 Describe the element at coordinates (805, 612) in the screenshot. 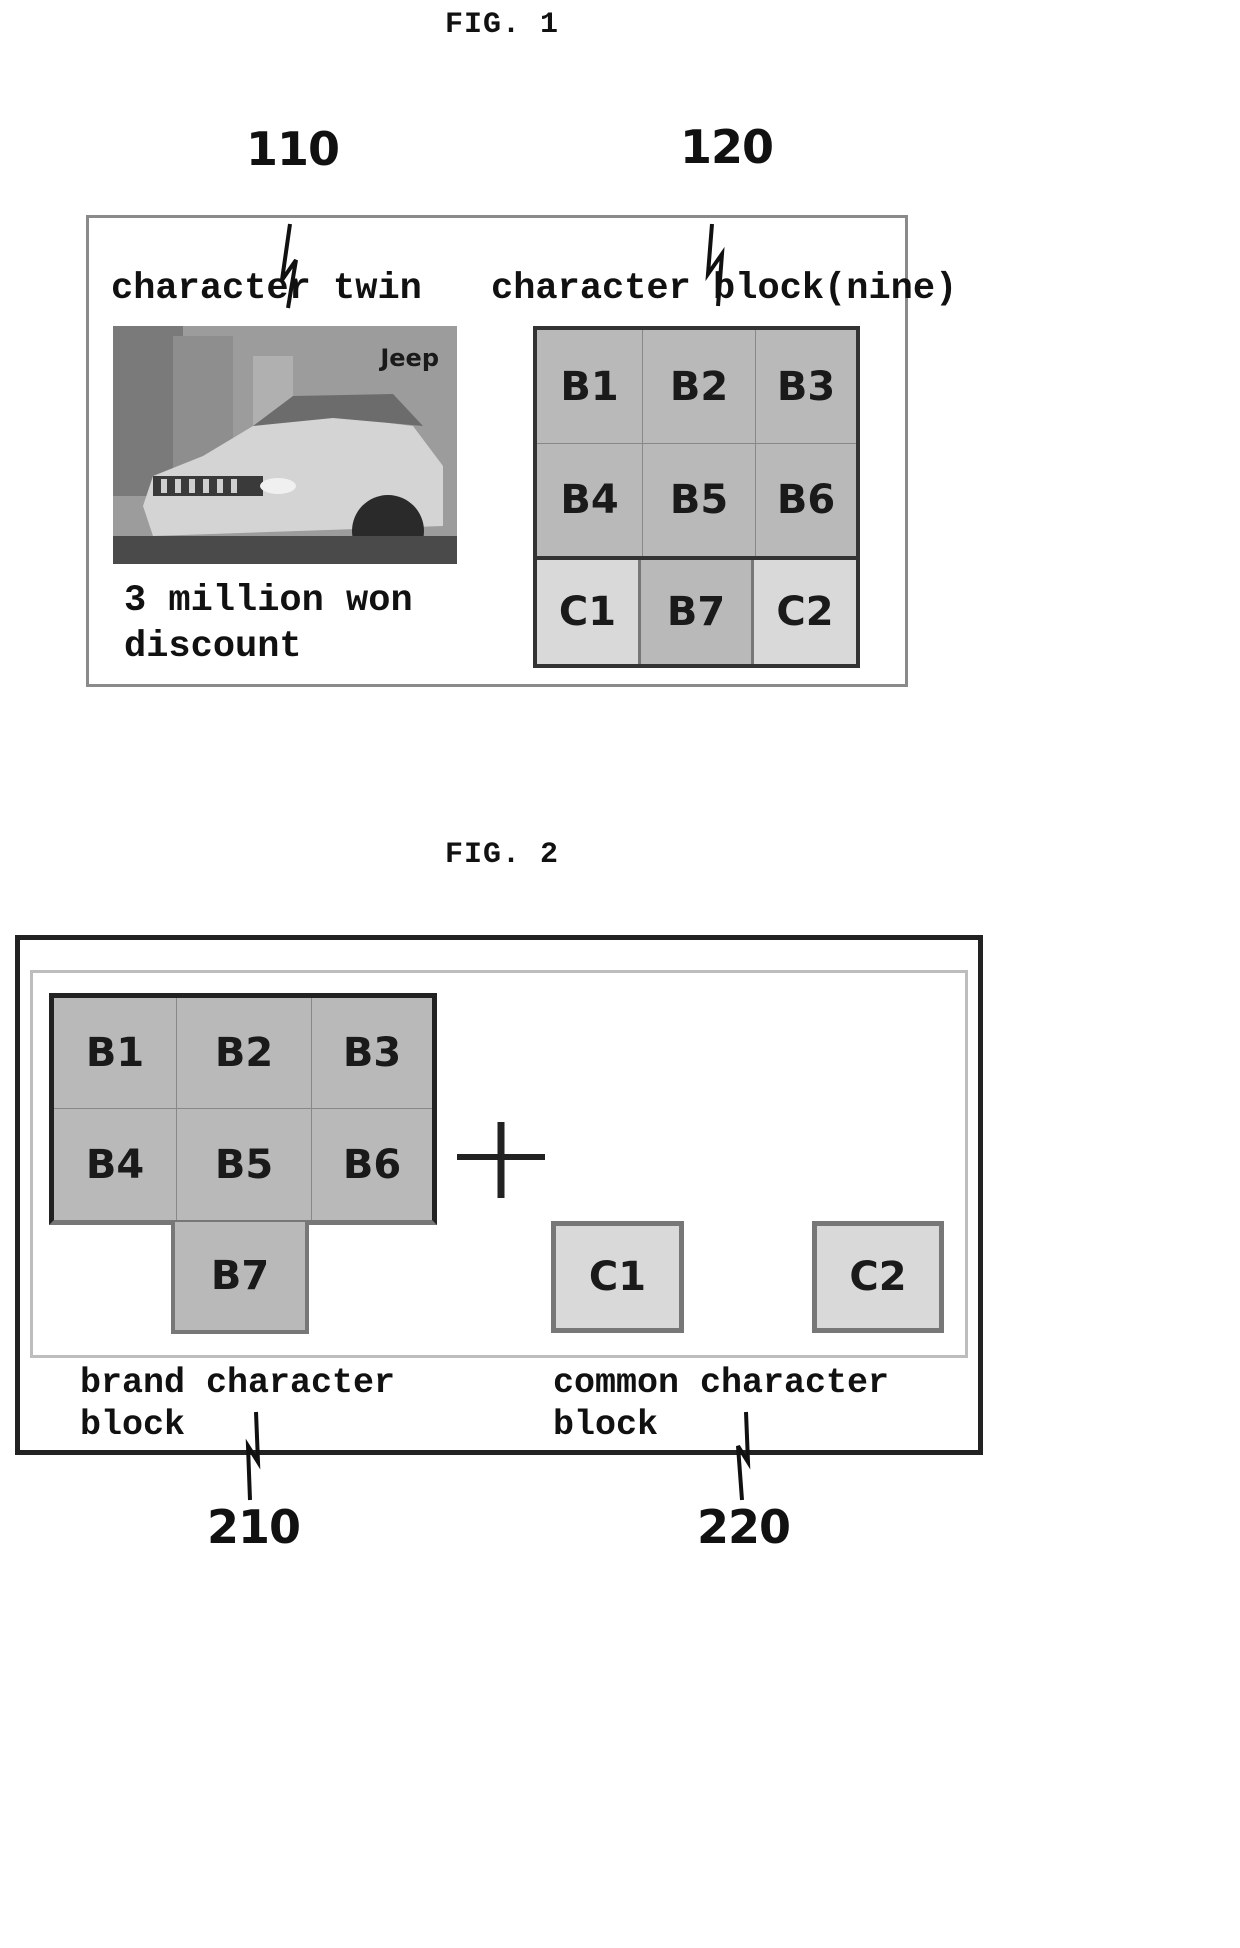

I see `grid-cell-c2: C2` at that location.